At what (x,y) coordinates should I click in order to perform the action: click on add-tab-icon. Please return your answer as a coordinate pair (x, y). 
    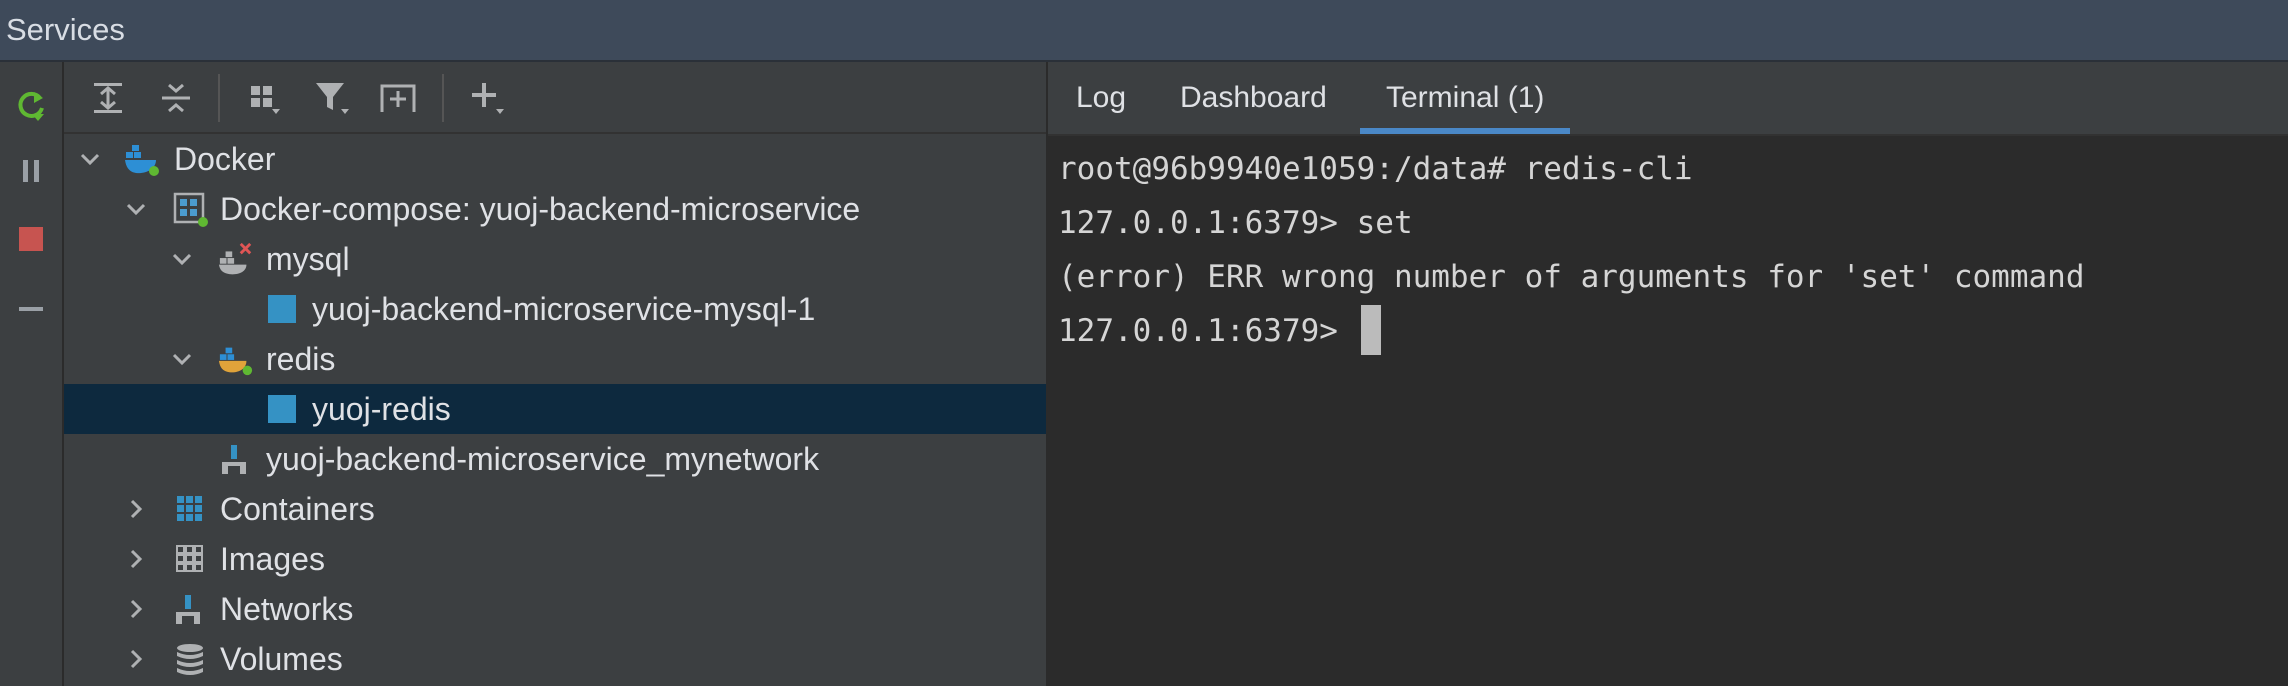
    Looking at the image, I should click on (398, 98).